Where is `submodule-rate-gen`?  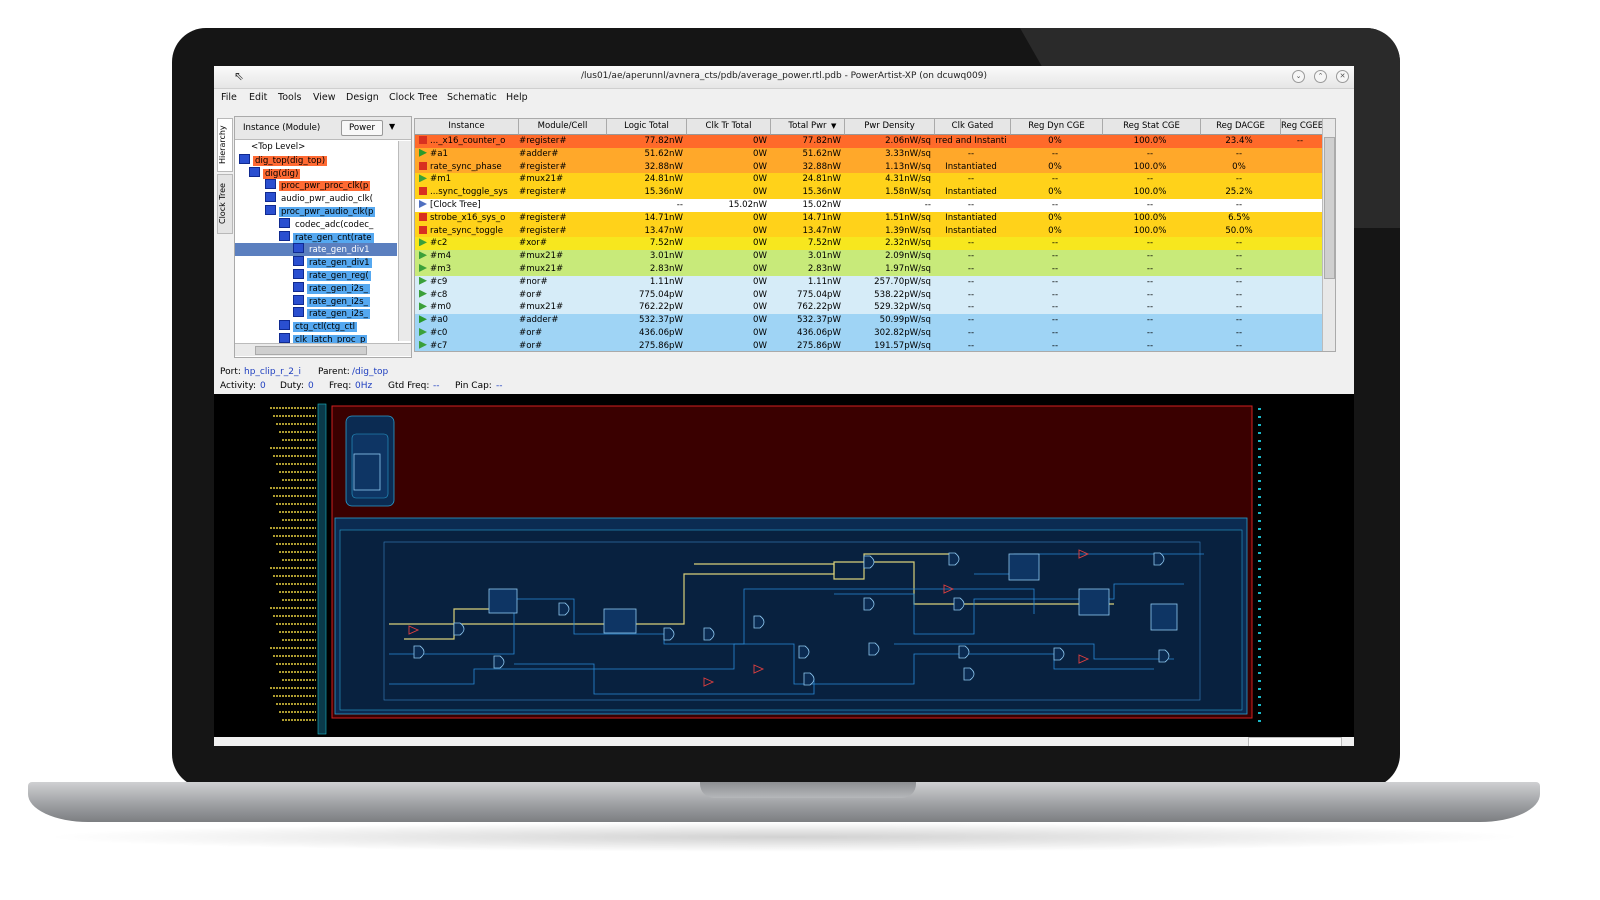 submodule-rate-gen is located at coordinates (791, 620).